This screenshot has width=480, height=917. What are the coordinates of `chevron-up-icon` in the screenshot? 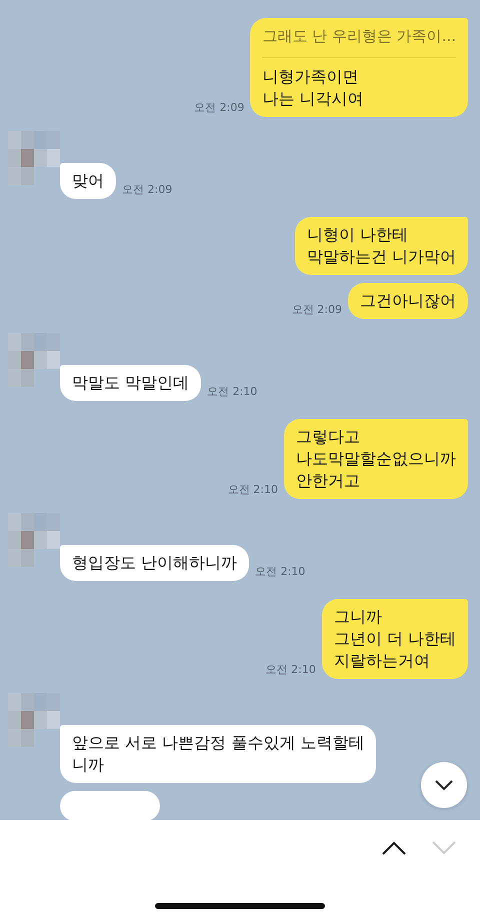 It's located at (394, 848).